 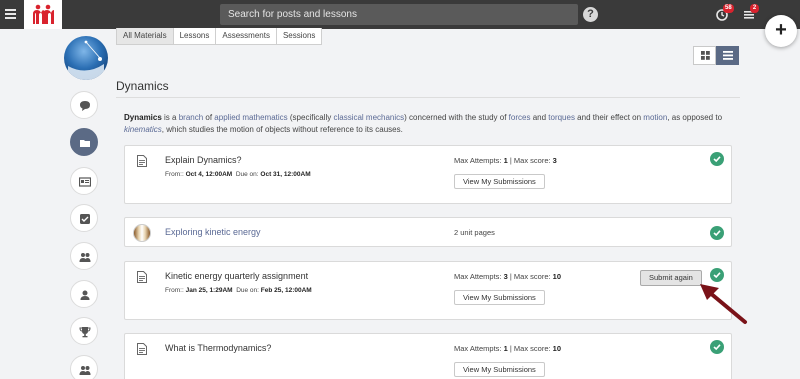 I want to click on tab-lessons: Lessons, so click(x=194, y=36).